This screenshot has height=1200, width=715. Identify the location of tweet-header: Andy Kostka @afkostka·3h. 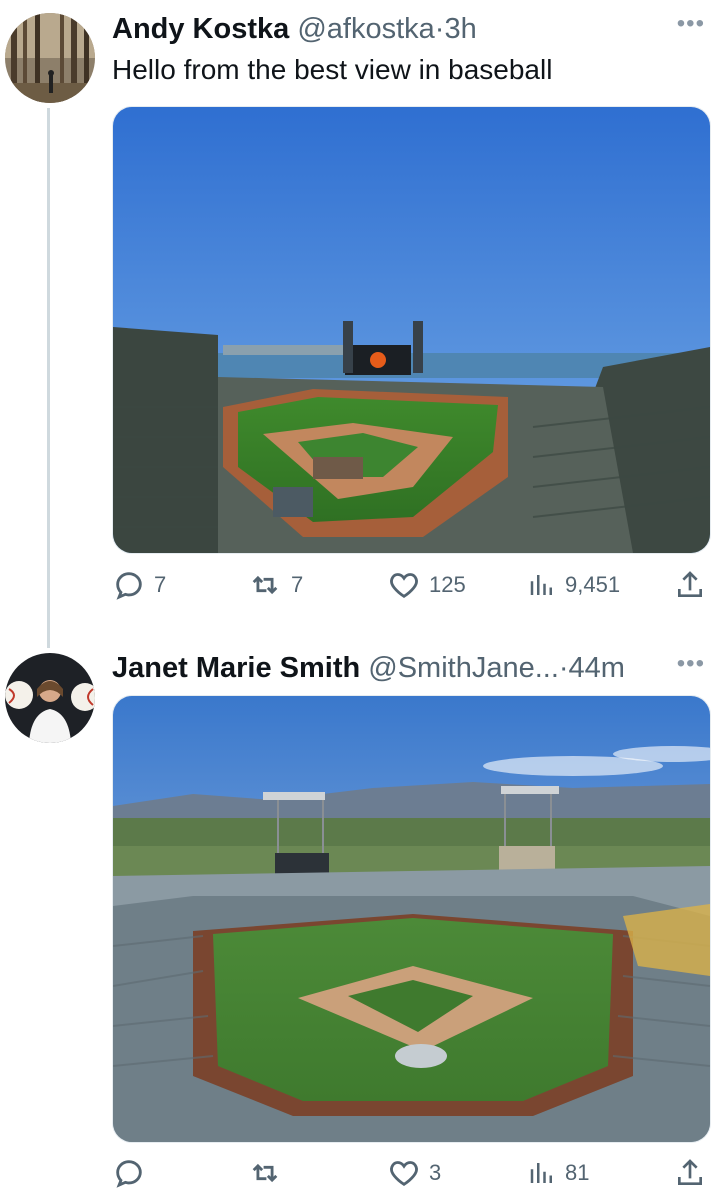
(294, 29).